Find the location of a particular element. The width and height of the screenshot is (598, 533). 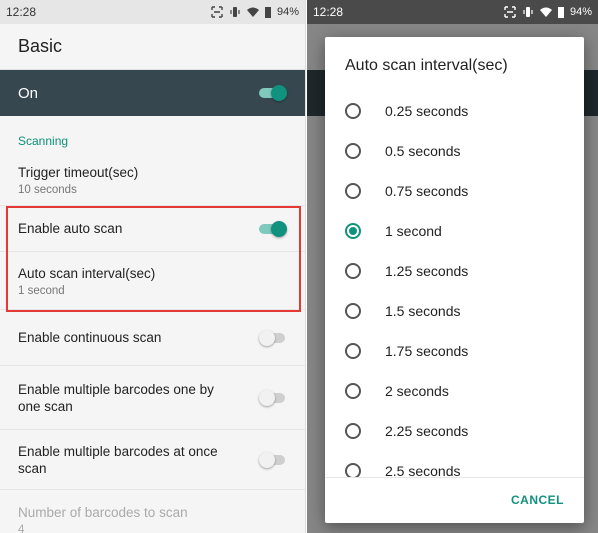

option-row: 2.25 seconds is located at coordinates (454, 431).